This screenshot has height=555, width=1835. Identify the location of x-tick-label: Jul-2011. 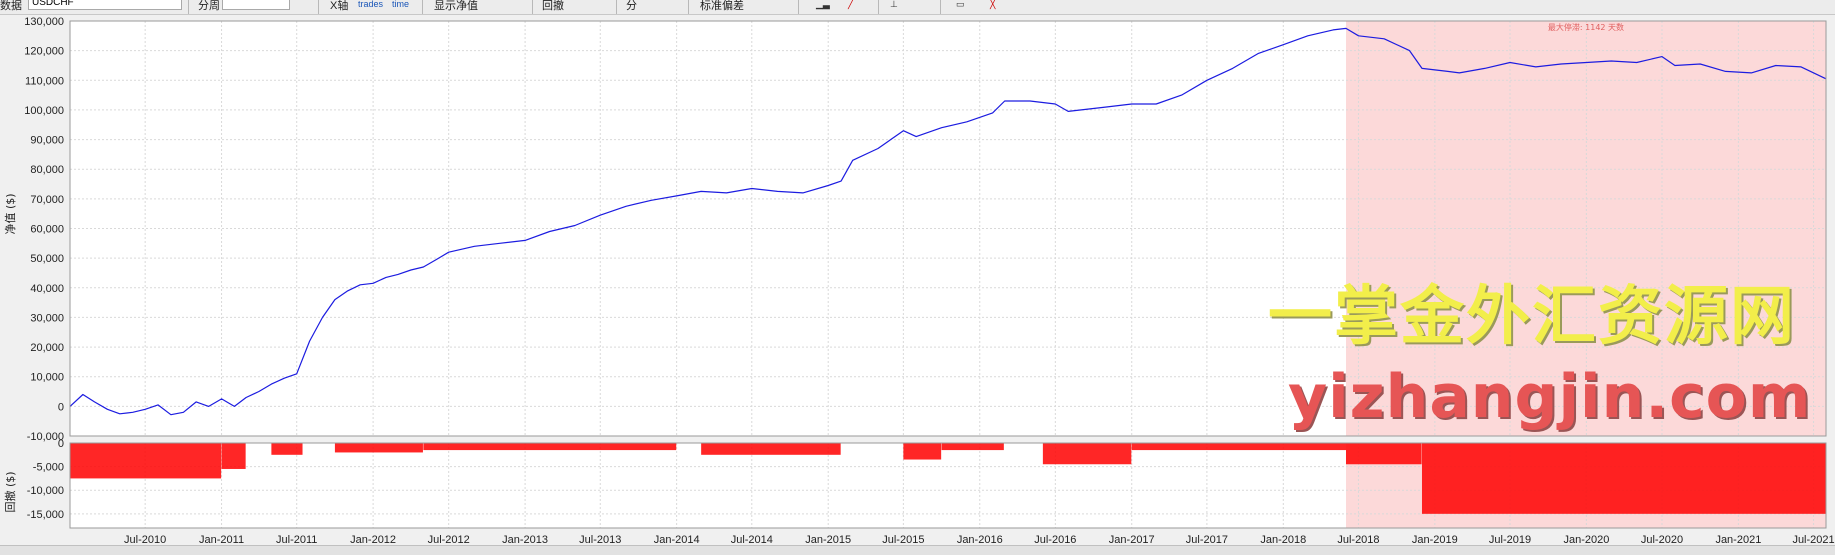
(296, 539).